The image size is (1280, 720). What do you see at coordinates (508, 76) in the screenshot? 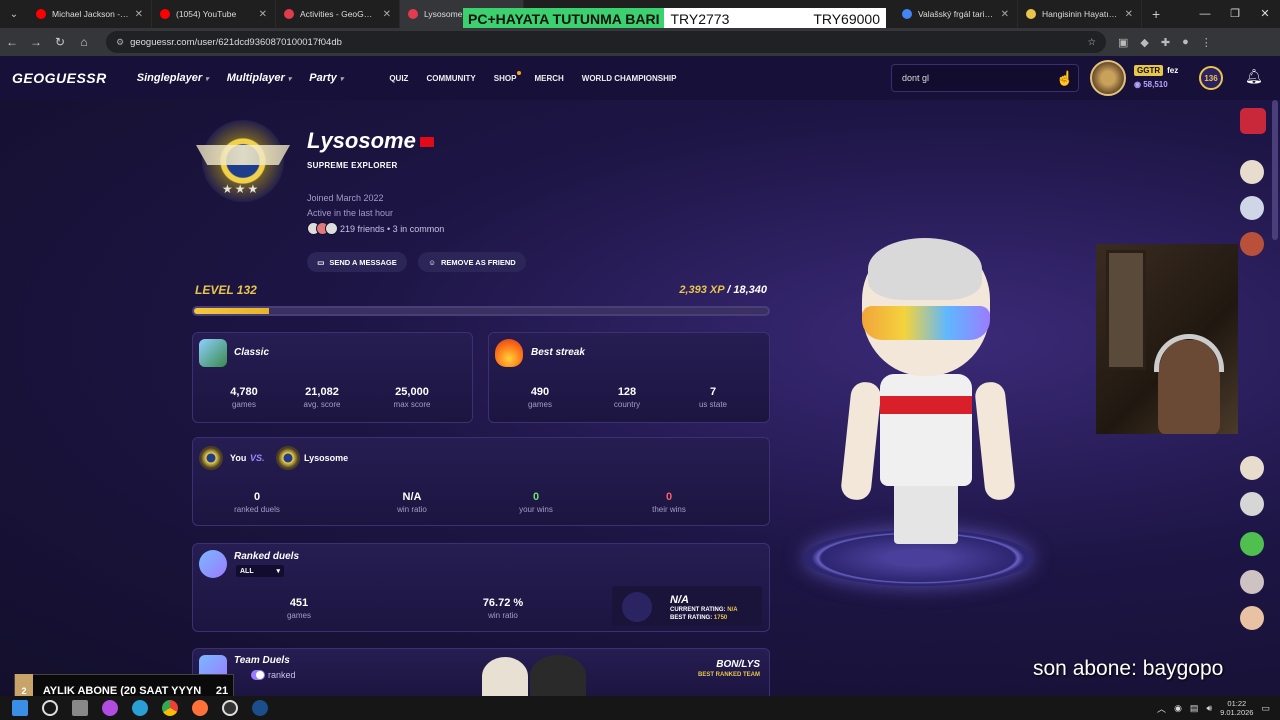
I see `nav-shop: SHOP` at bounding box center [508, 76].